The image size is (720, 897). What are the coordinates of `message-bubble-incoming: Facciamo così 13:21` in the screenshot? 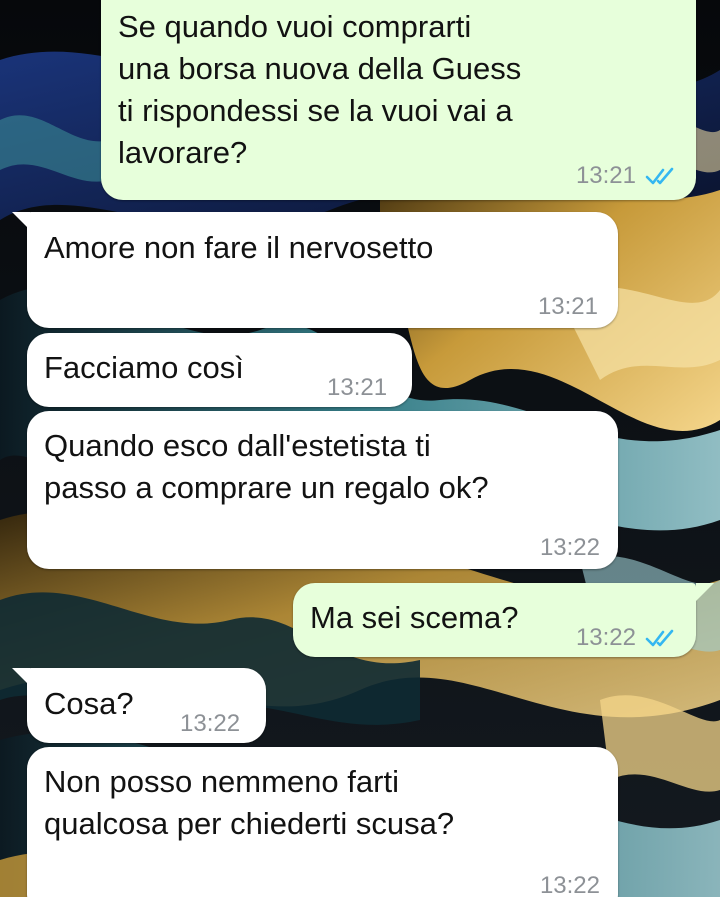 It's located at (219, 370).